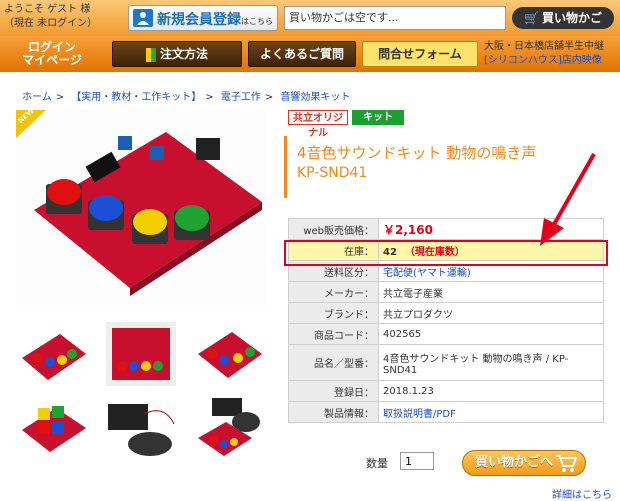 This screenshot has width=620, height=501. I want to click on table-row: 登録日： 2018.1.23, so click(446, 391).